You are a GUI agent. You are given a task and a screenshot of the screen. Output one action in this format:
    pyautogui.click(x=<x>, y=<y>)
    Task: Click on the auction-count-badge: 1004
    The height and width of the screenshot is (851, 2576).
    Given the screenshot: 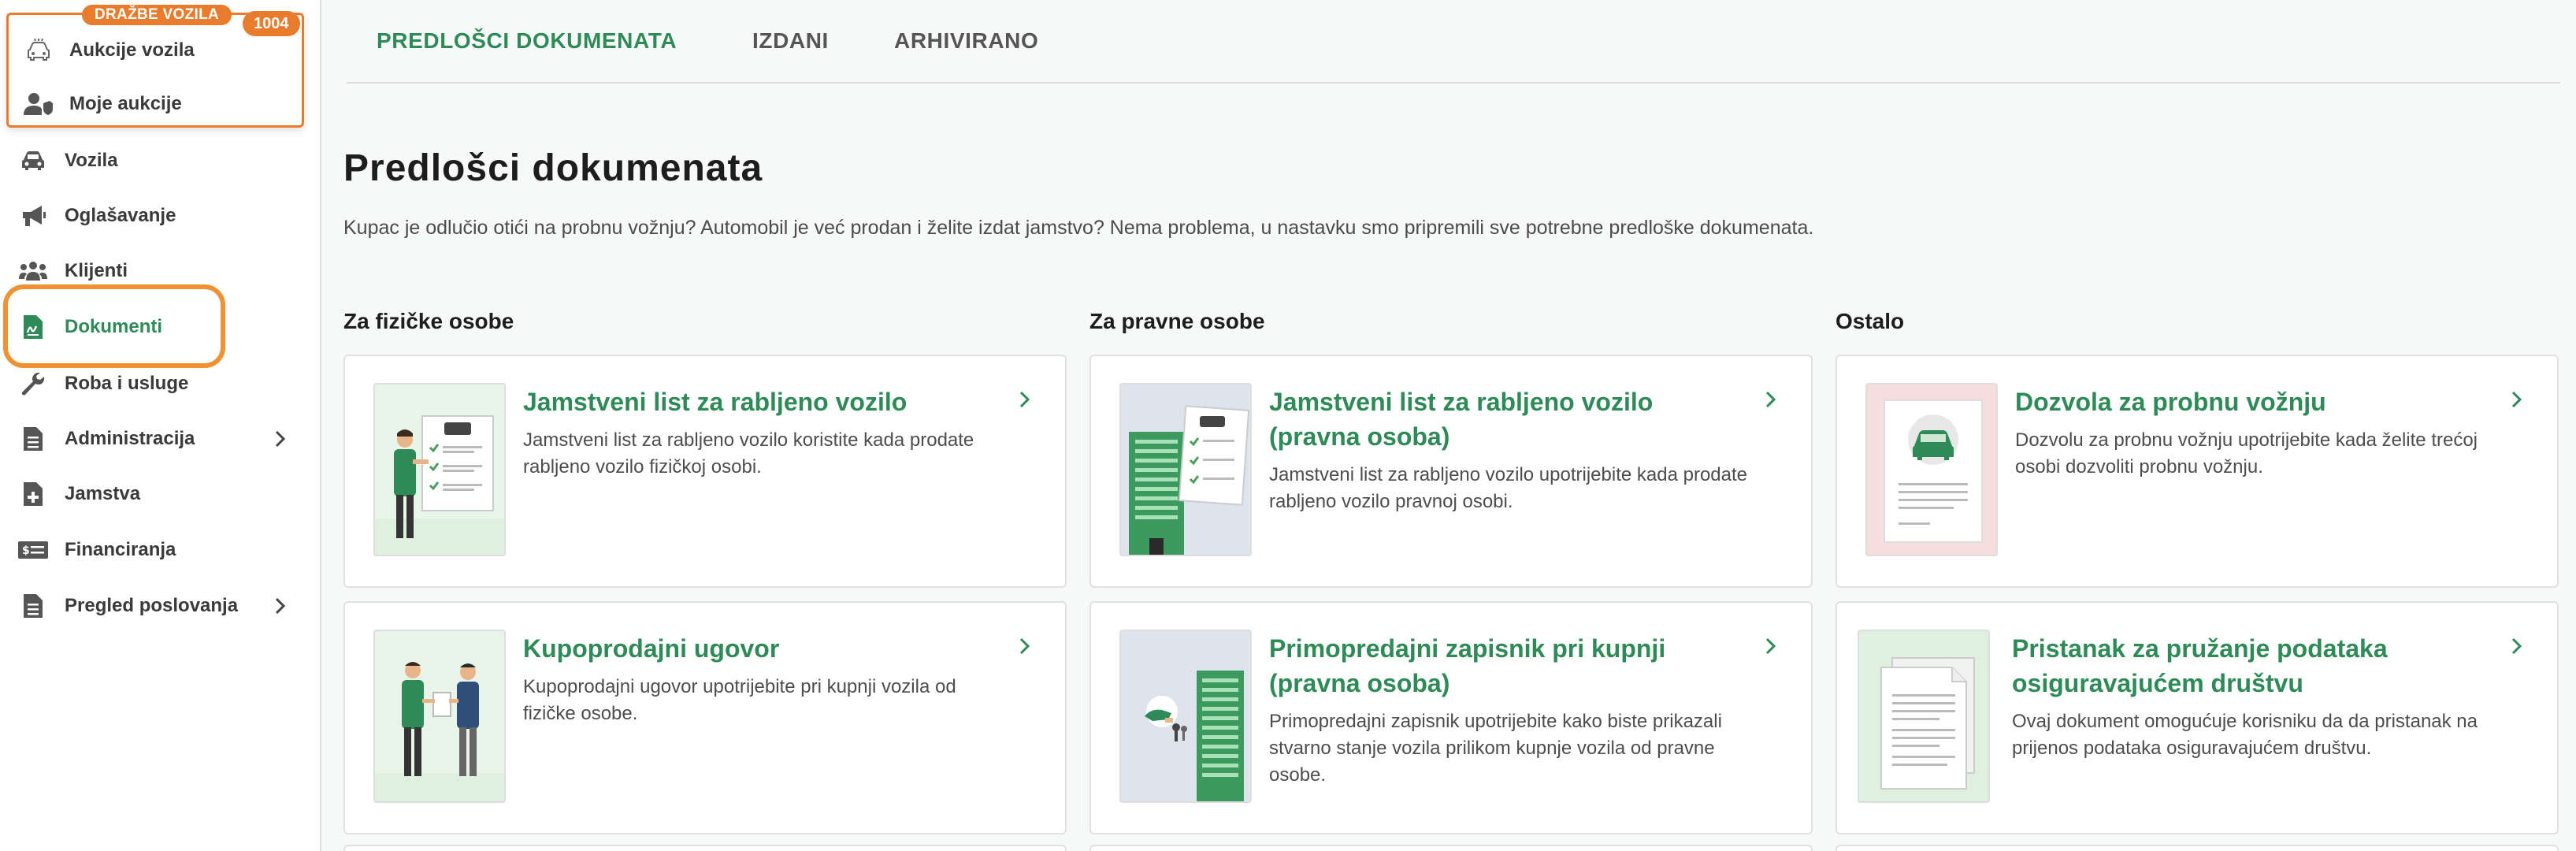 What is the action you would take?
    pyautogui.click(x=271, y=24)
    